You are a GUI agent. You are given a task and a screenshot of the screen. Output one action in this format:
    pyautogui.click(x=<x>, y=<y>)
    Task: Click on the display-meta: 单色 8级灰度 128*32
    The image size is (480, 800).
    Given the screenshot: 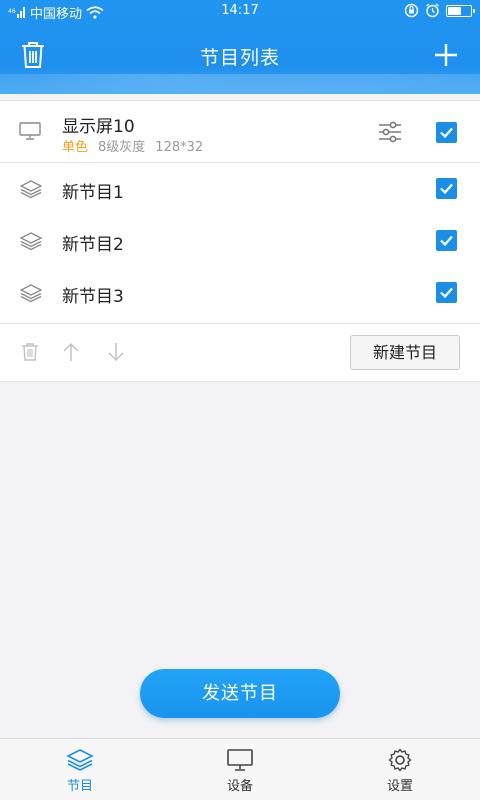 What is the action you would take?
    pyautogui.click(x=132, y=145)
    